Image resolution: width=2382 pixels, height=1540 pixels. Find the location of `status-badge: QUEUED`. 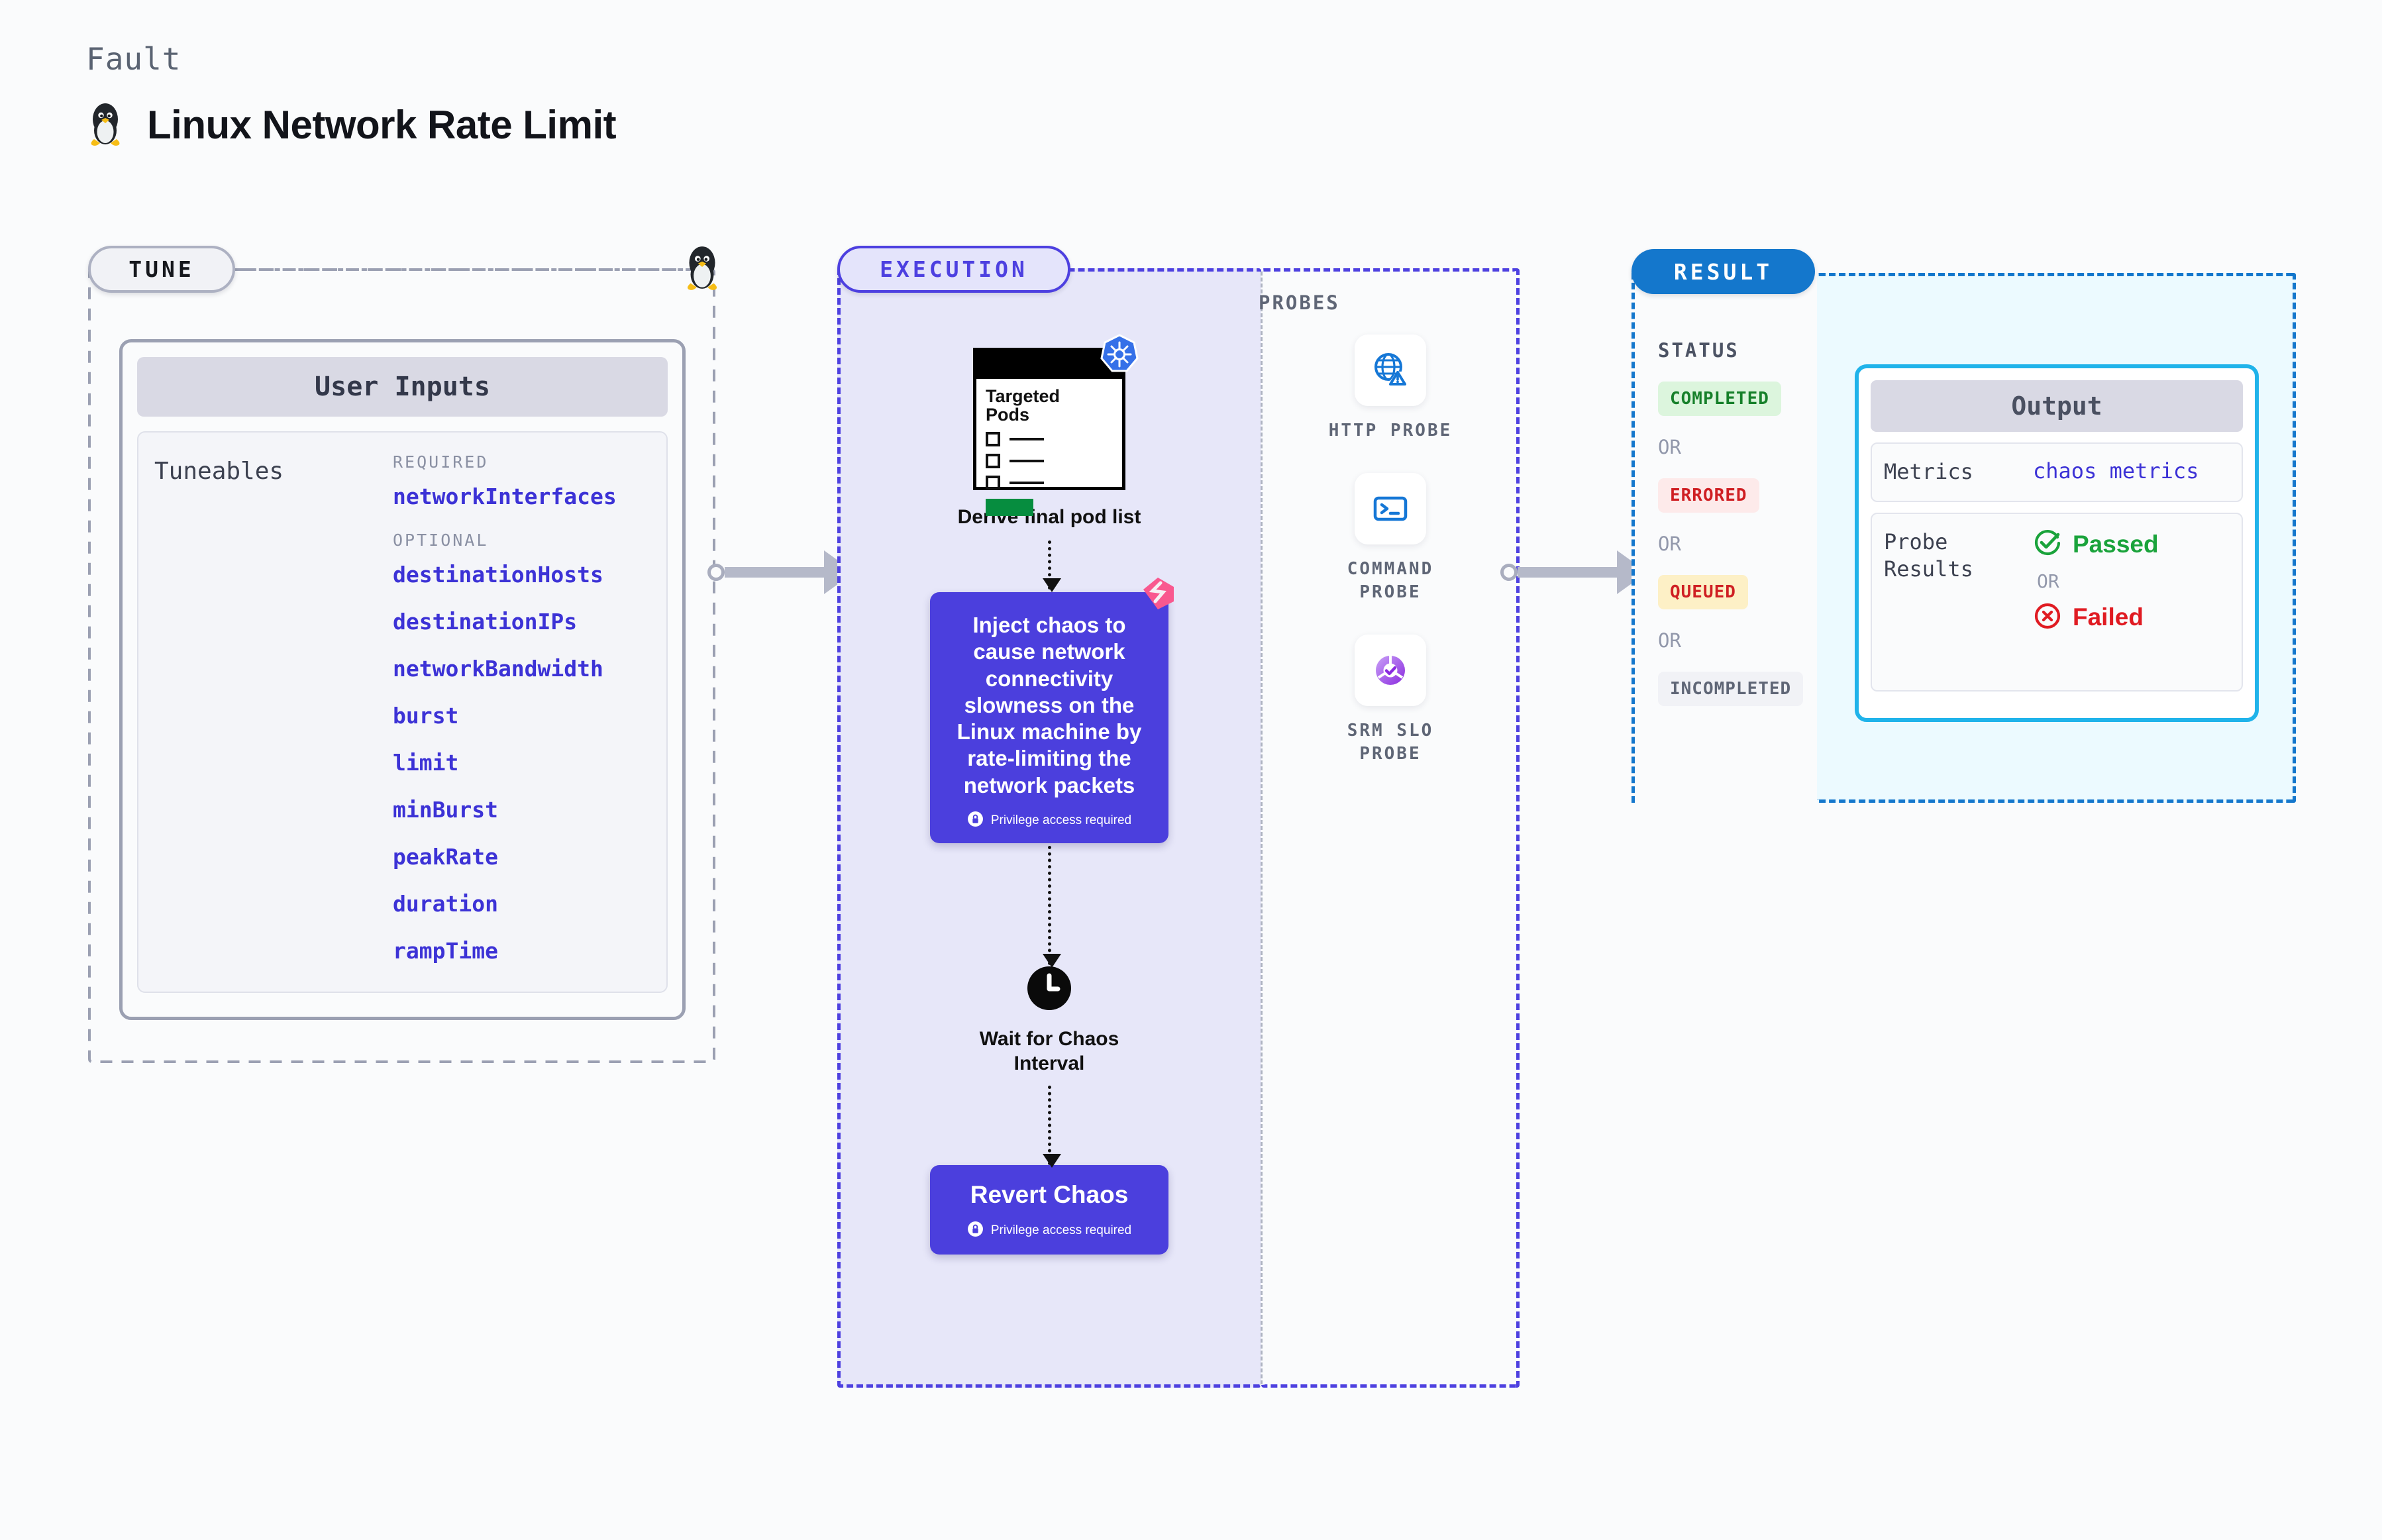

status-badge: QUEUED is located at coordinates (1703, 592).